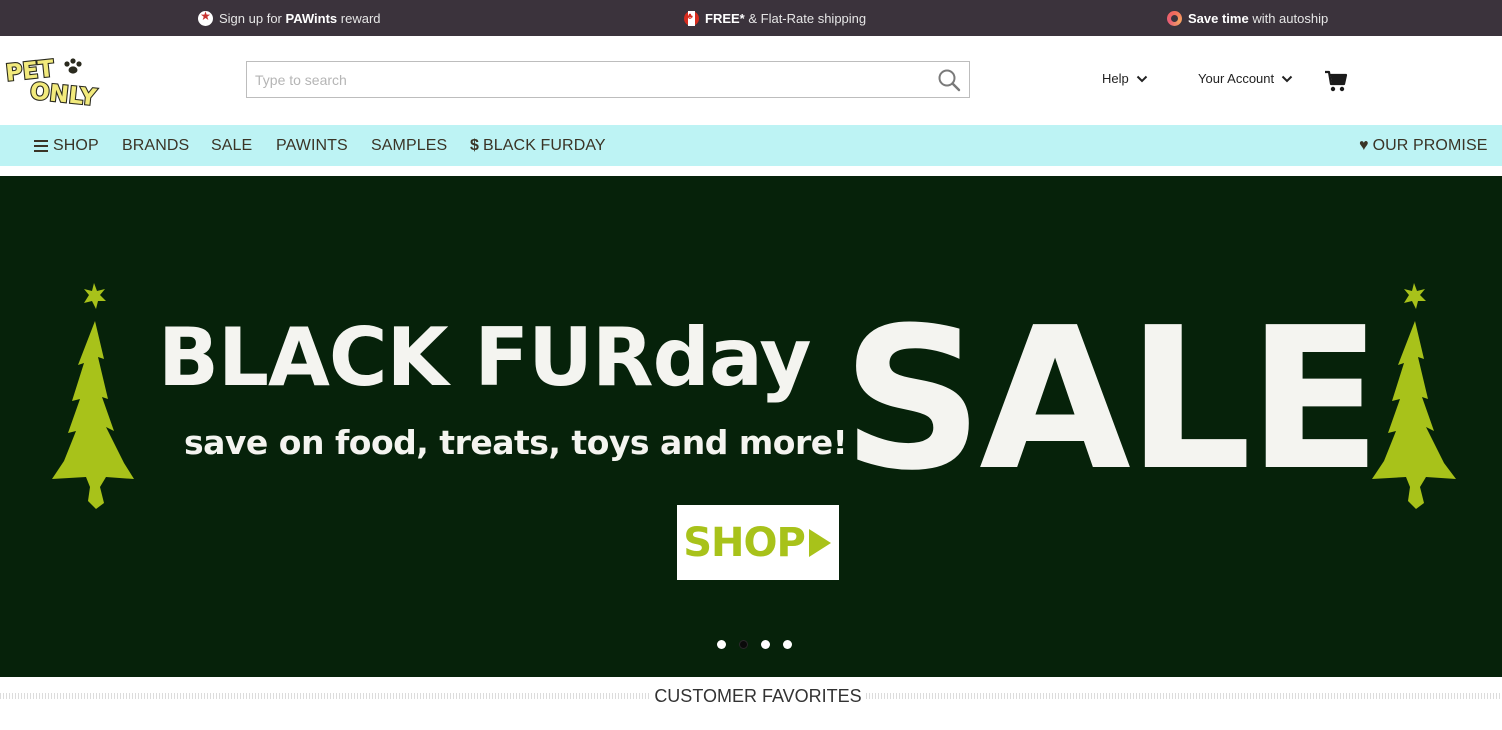 The height and width of the screenshot is (730, 1502). I want to click on nav-item-samples: SAMPLES, so click(409, 145).